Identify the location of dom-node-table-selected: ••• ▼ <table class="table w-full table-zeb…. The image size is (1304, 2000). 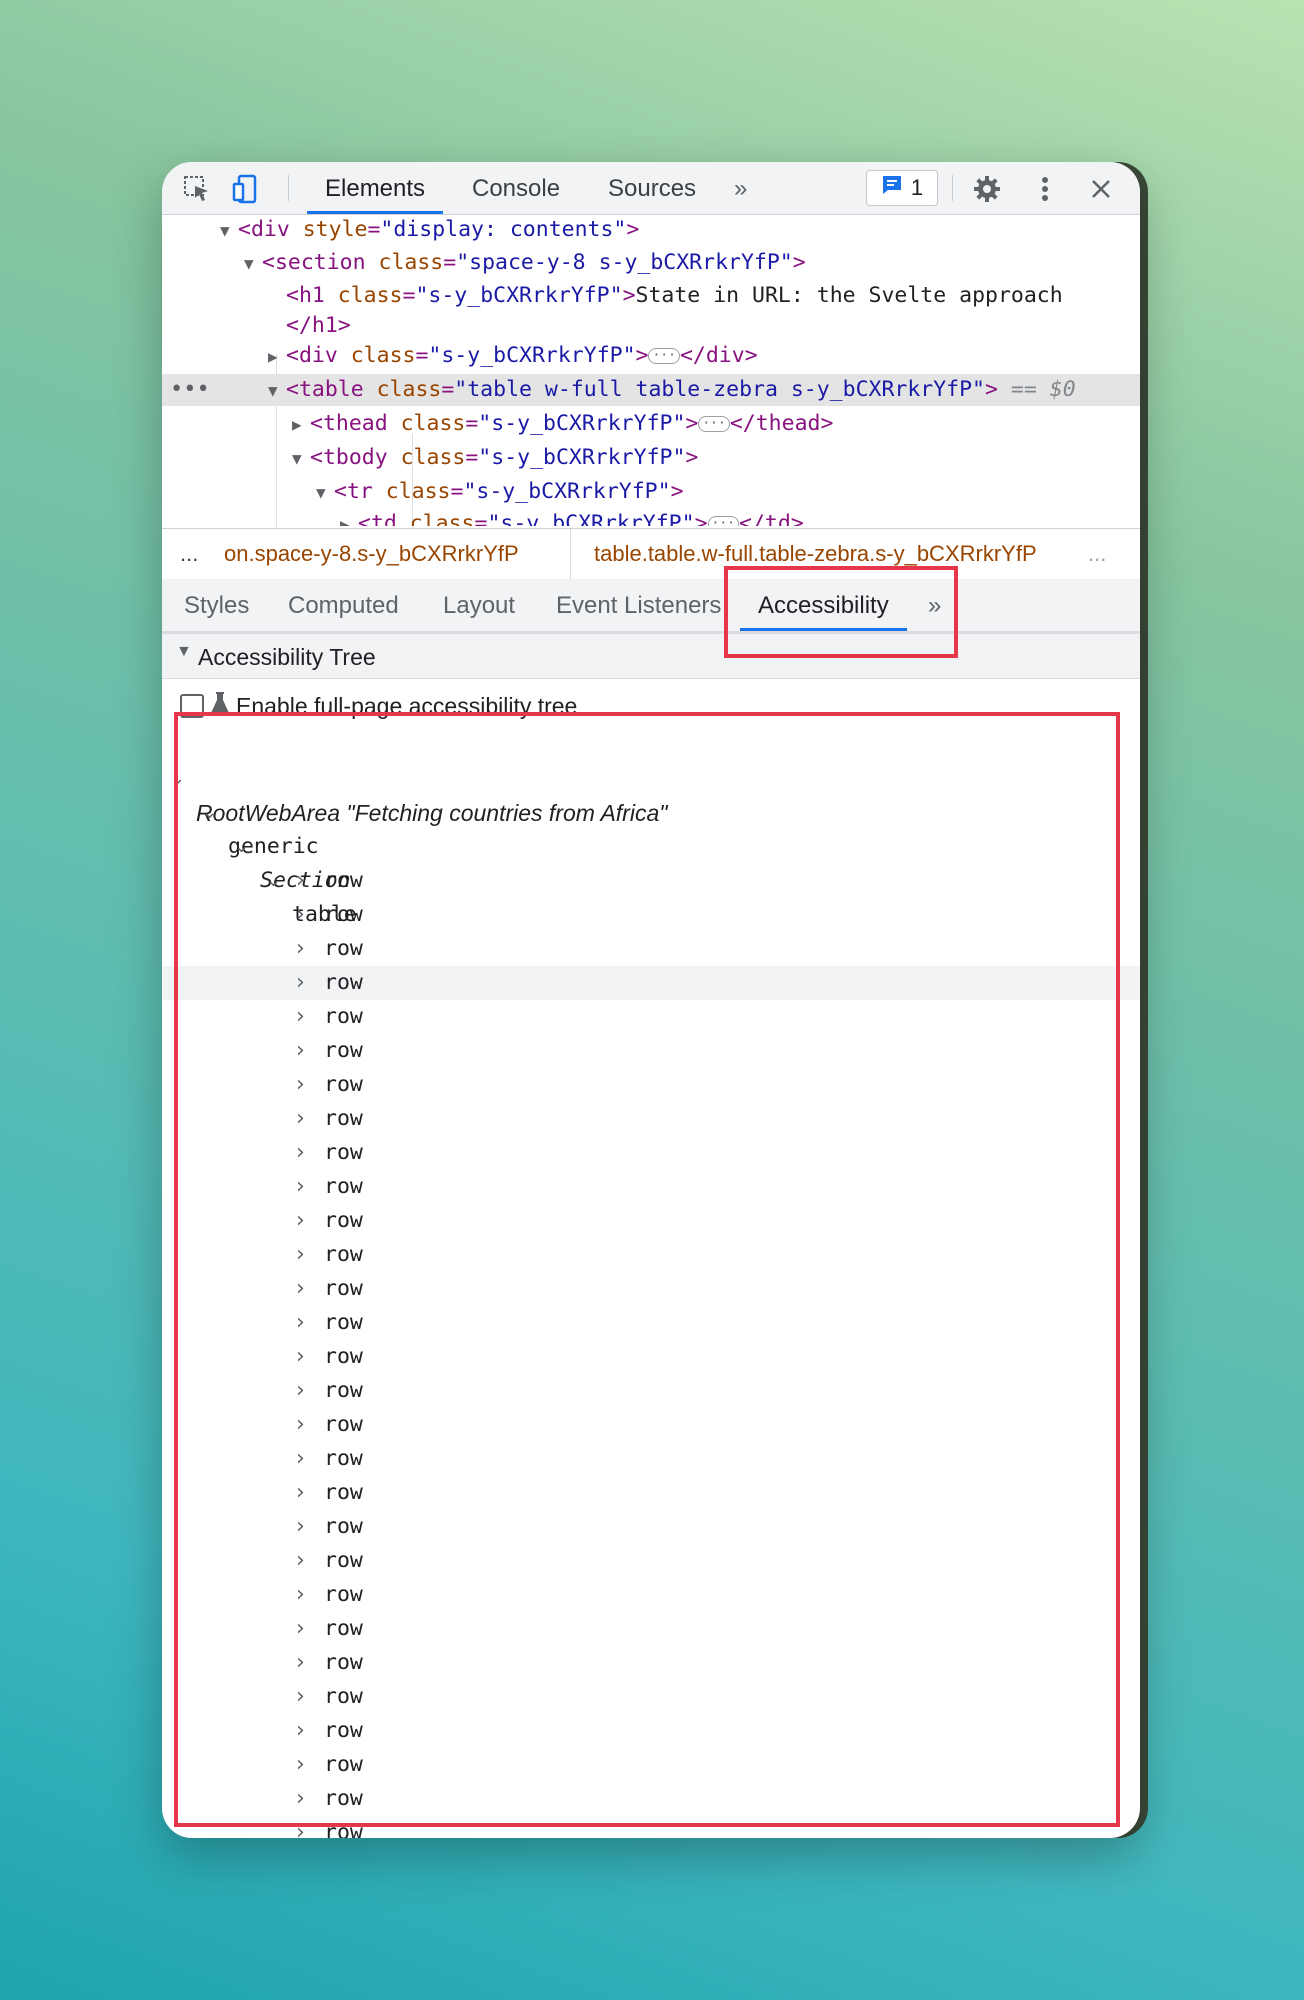
(651, 390).